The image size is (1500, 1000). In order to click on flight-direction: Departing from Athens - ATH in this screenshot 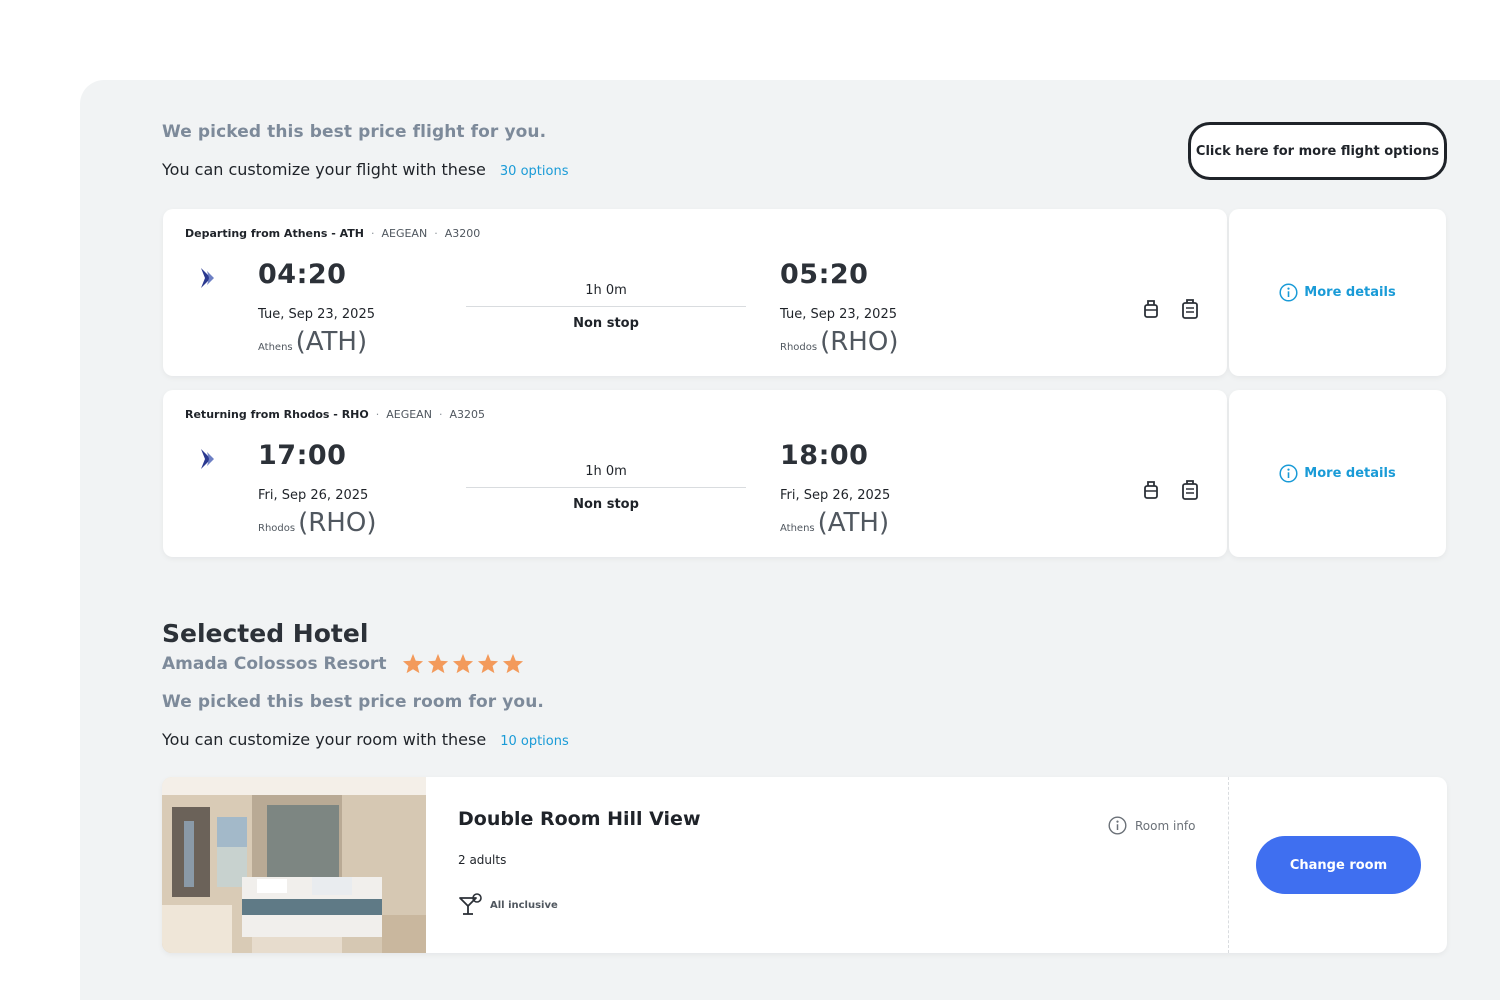, I will do `click(274, 233)`.